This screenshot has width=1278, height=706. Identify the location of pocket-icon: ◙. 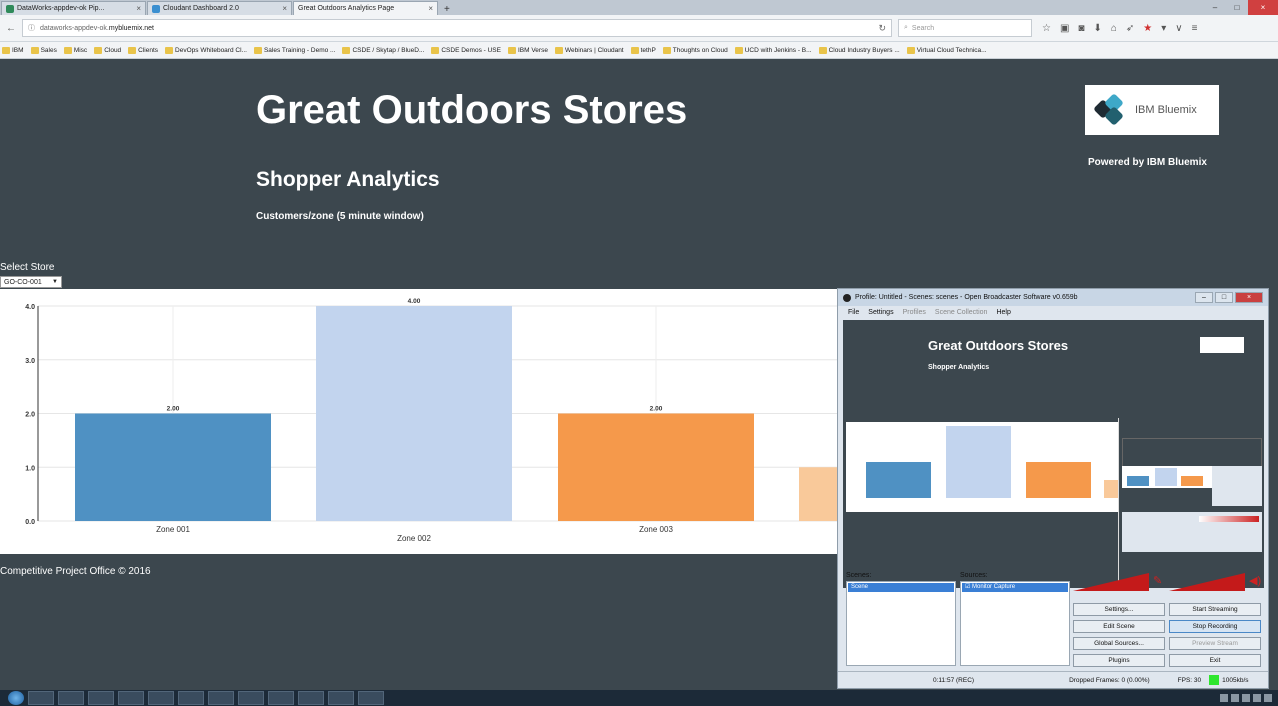
(1081, 28).